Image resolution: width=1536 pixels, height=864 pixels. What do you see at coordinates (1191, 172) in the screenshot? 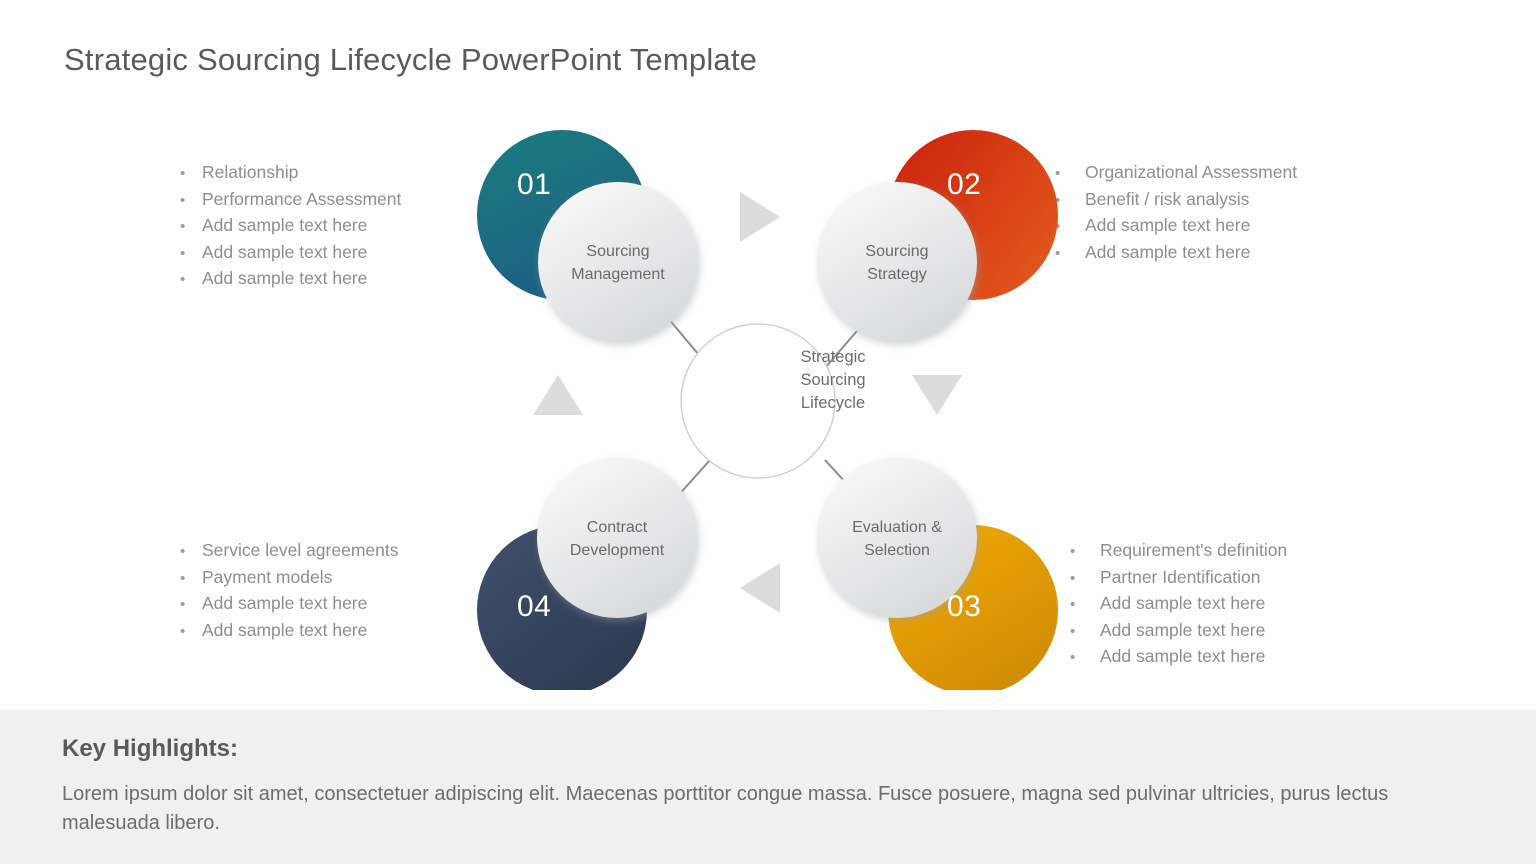
I see `list-item-label: Organizational Assessment` at bounding box center [1191, 172].